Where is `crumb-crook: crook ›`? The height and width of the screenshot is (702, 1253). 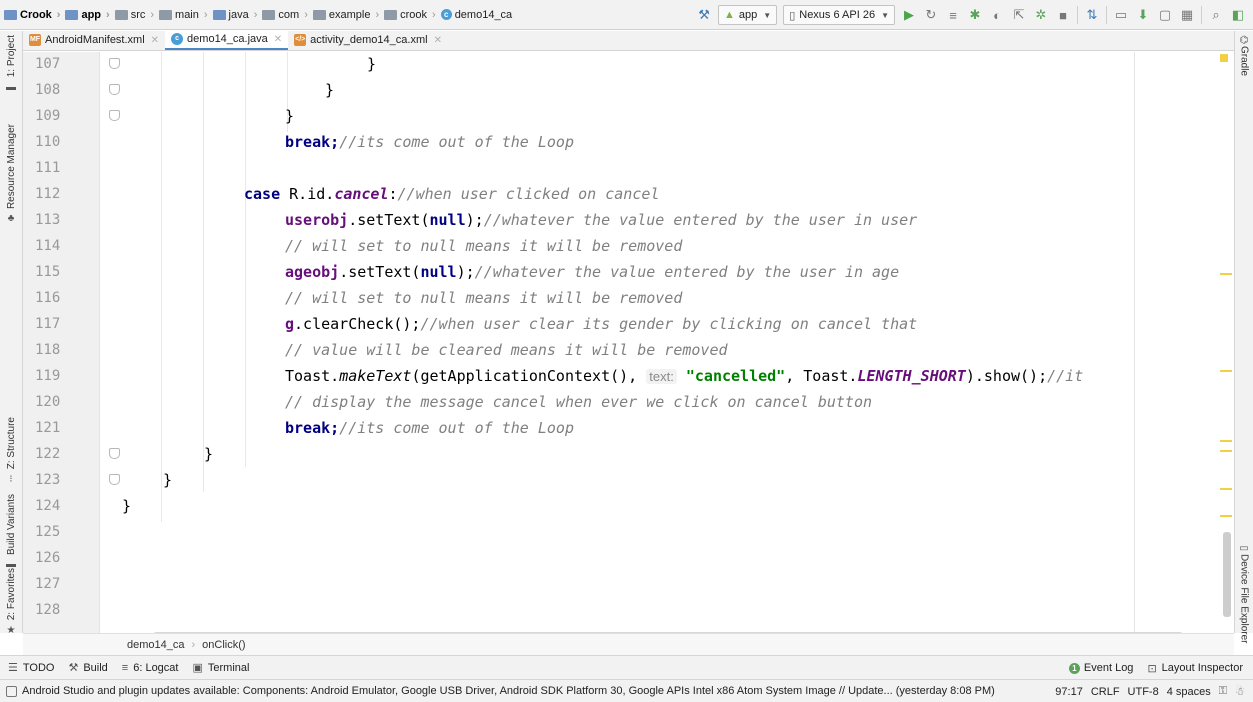
crumb-crook: crook › is located at coordinates (412, 15).